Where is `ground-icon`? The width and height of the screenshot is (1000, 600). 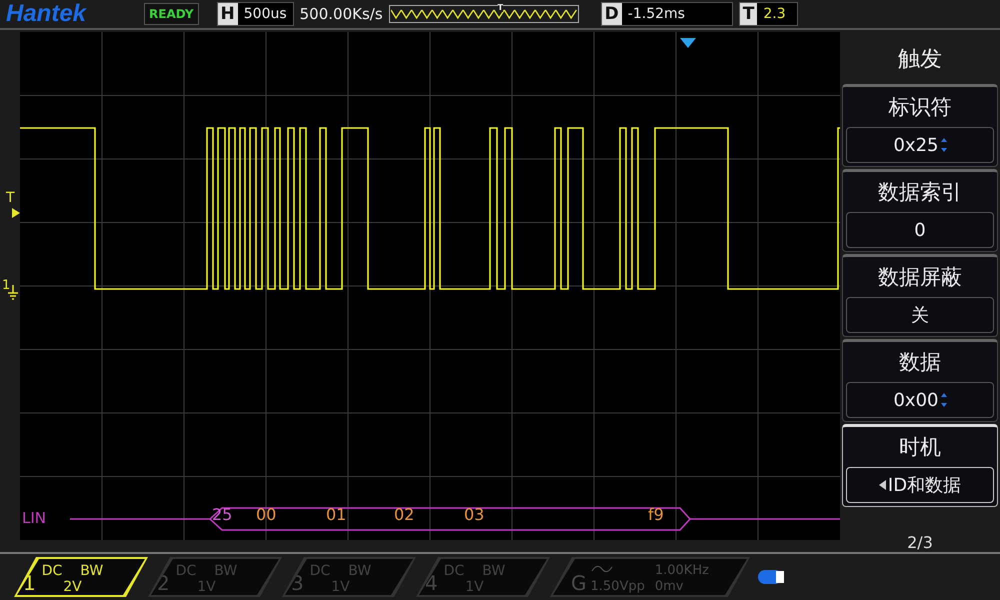 ground-icon is located at coordinates (13, 293).